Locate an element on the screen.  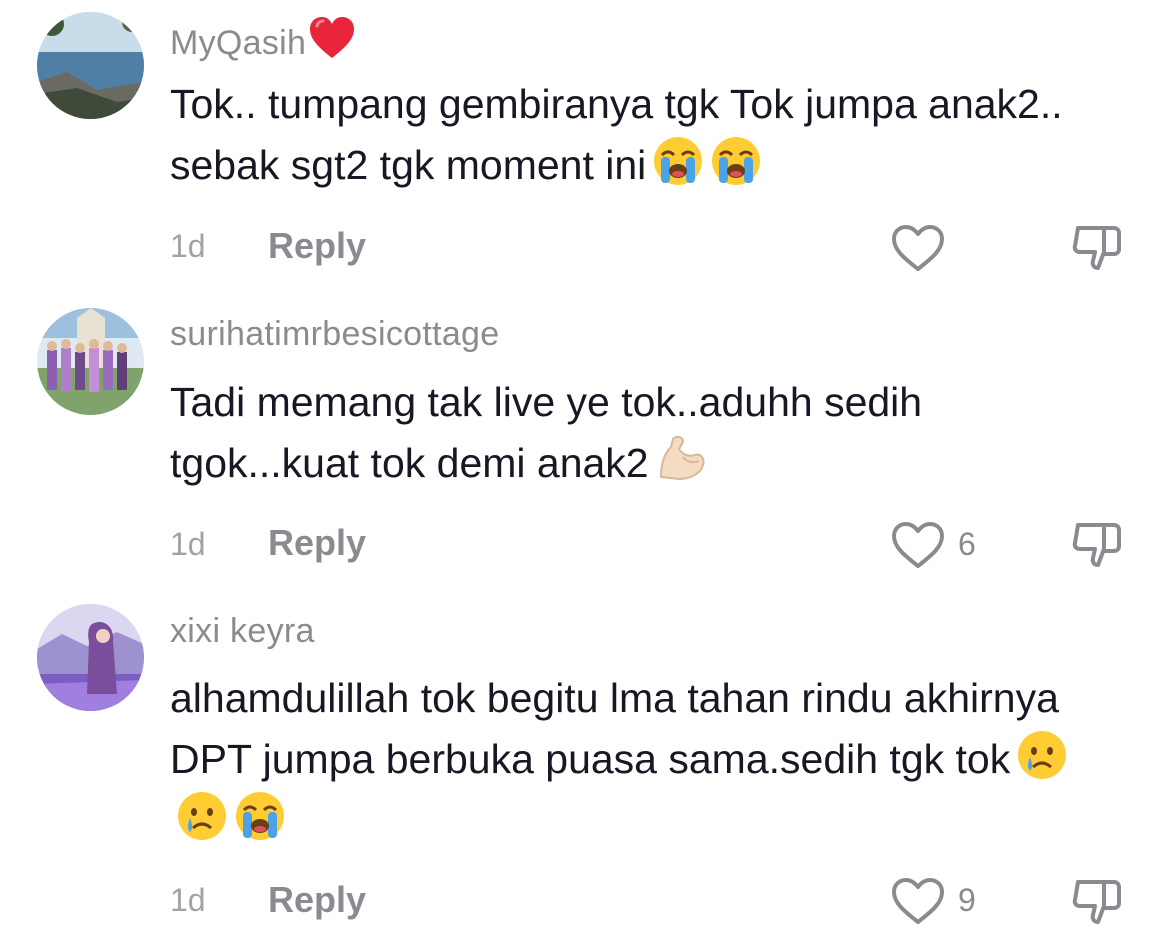
username-text: MyQasih is located at coordinates (238, 43).